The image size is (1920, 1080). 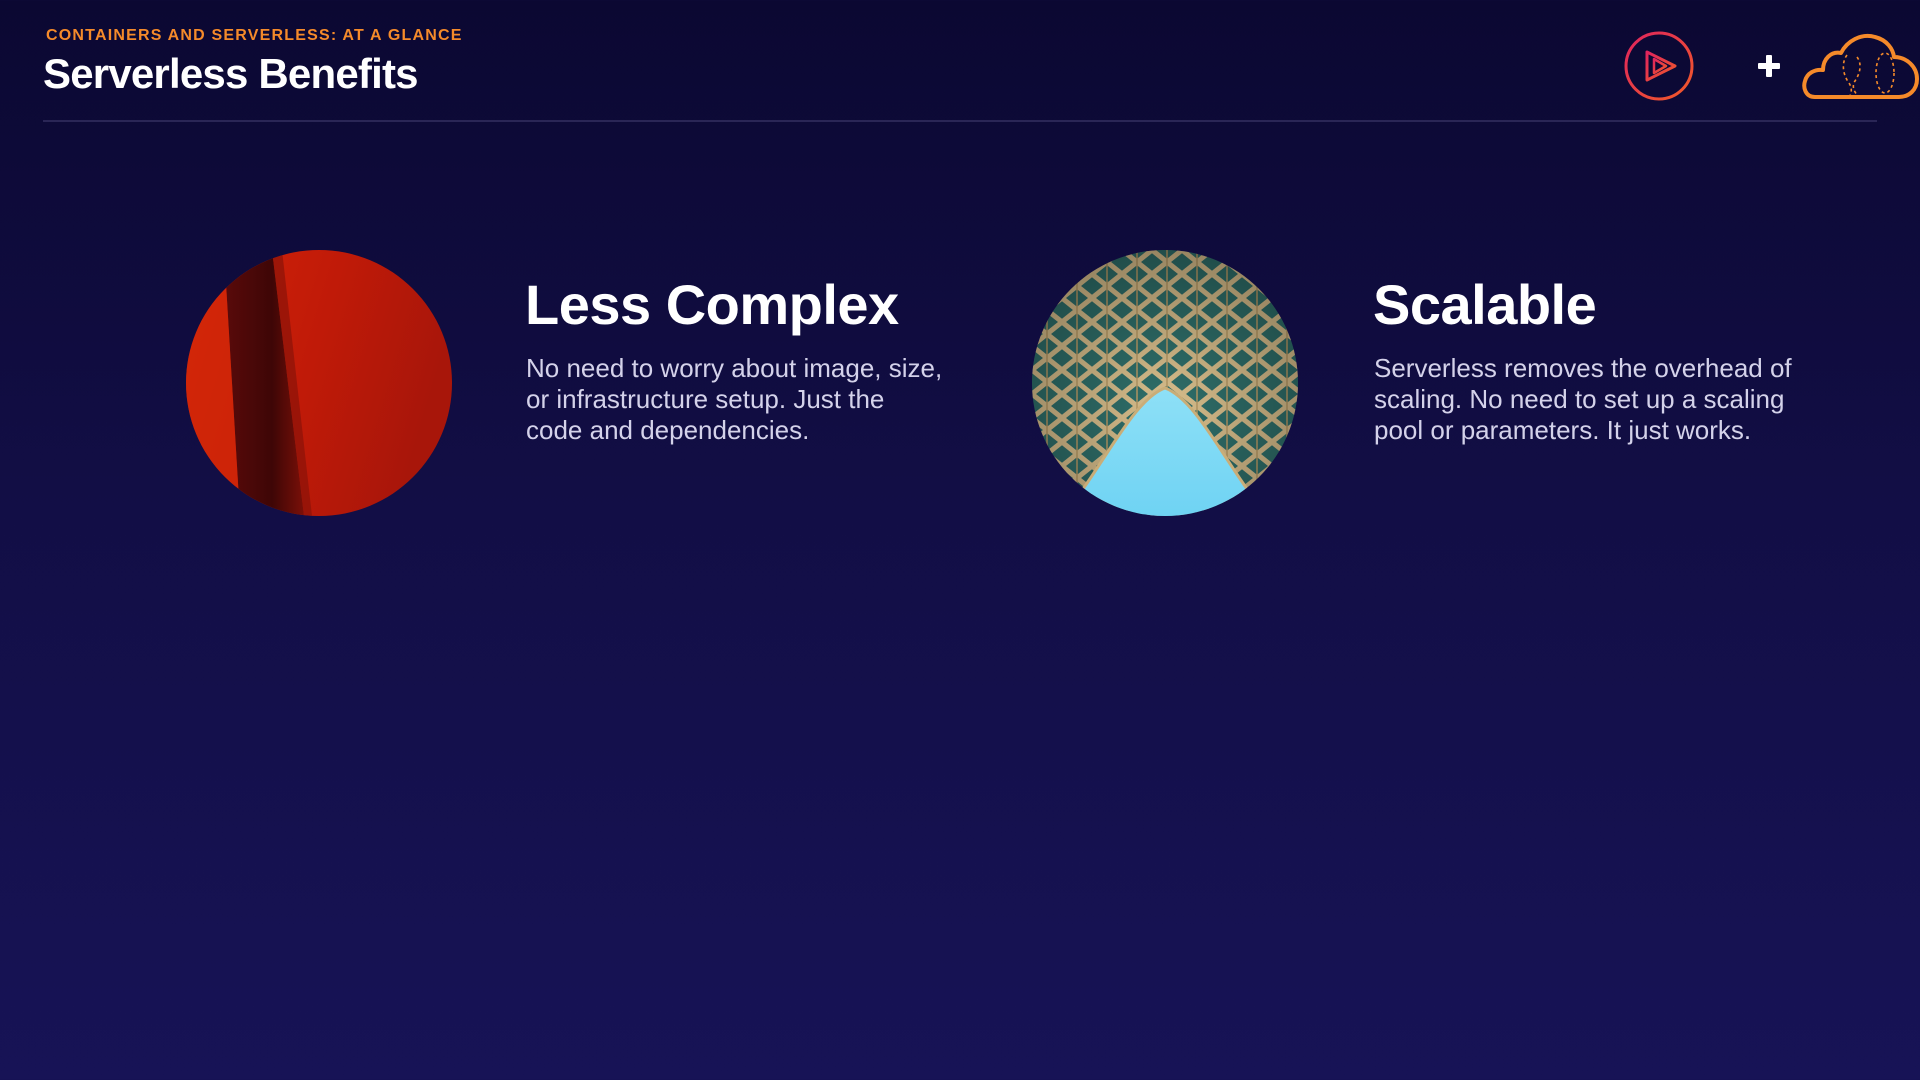 What do you see at coordinates (1485, 304) in the screenshot?
I see `benefit-title-scalable: Scalable` at bounding box center [1485, 304].